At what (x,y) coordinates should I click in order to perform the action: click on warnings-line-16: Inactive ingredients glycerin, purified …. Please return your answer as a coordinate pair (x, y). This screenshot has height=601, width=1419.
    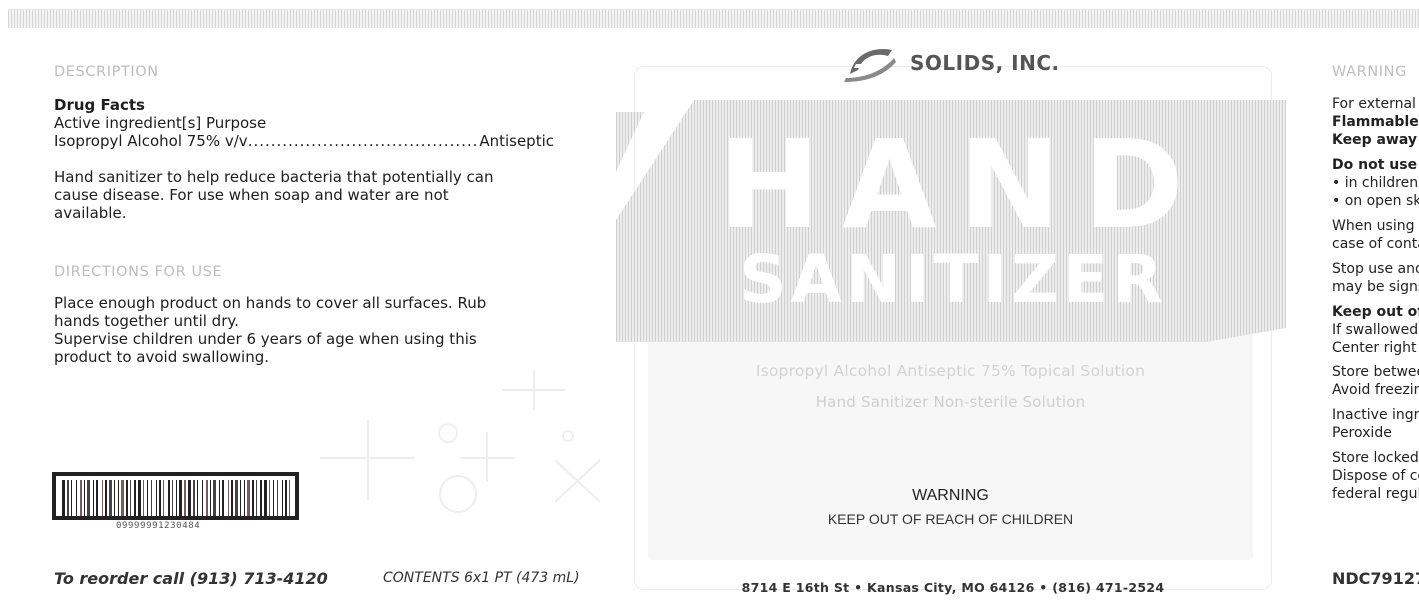
    Looking at the image, I should click on (1375, 415).